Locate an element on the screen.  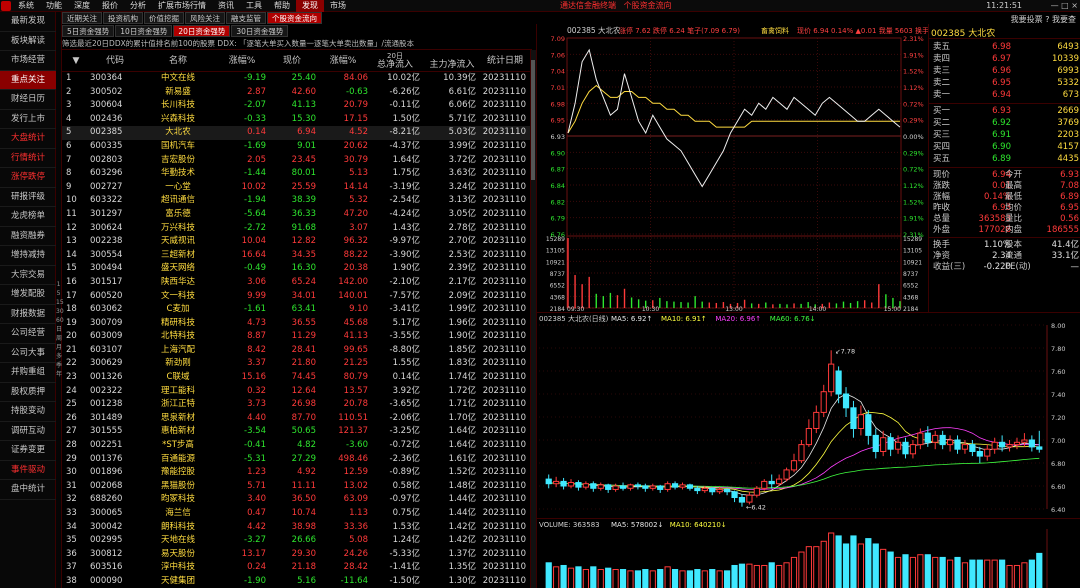
category-tab: 价值挖掘 is located at coordinates (164, 18).